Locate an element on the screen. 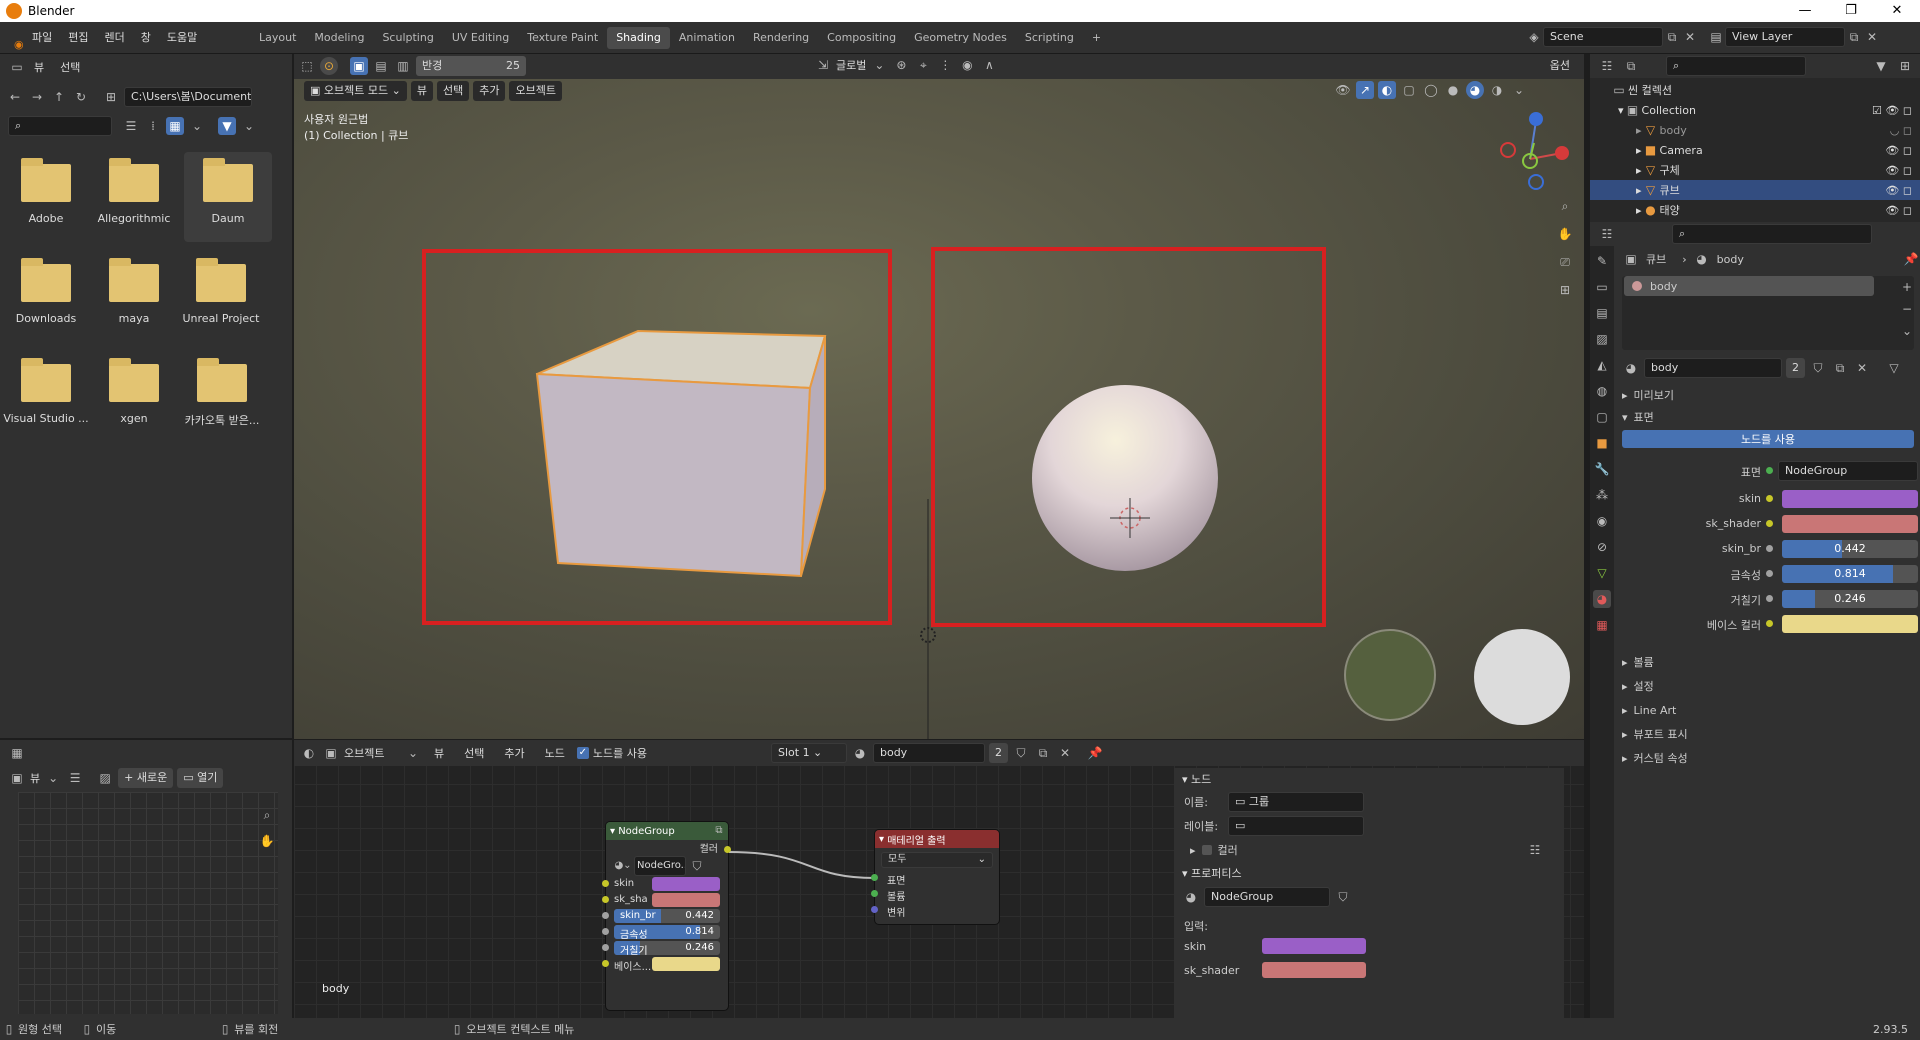  orientation-icon: ⇲ is located at coordinates (823, 65).